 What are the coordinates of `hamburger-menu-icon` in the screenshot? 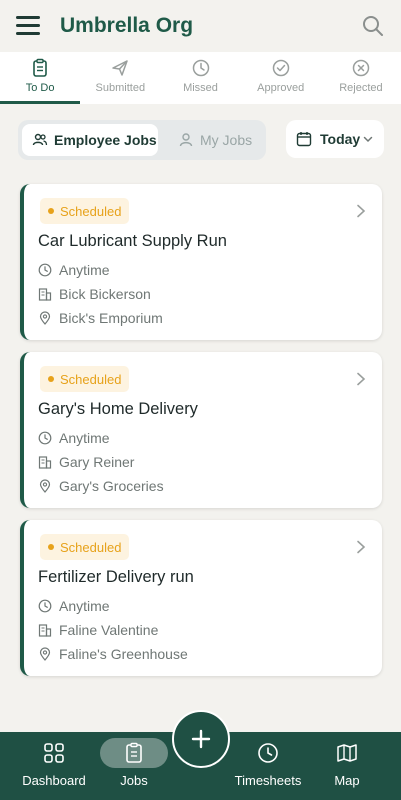 It's located at (28, 26).